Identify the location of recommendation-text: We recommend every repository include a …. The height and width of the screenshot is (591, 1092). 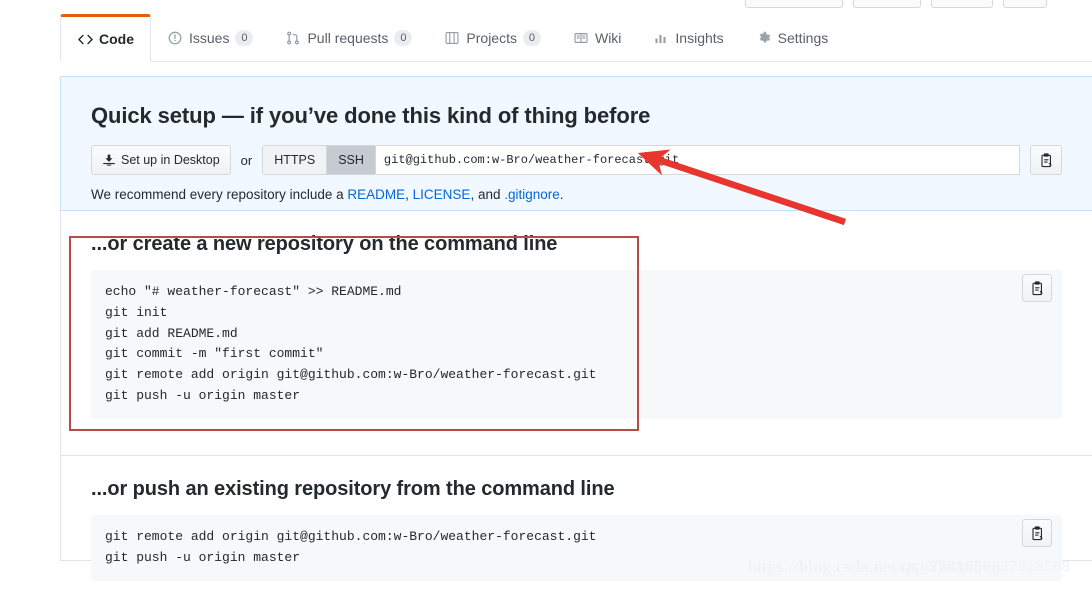
(576, 194).